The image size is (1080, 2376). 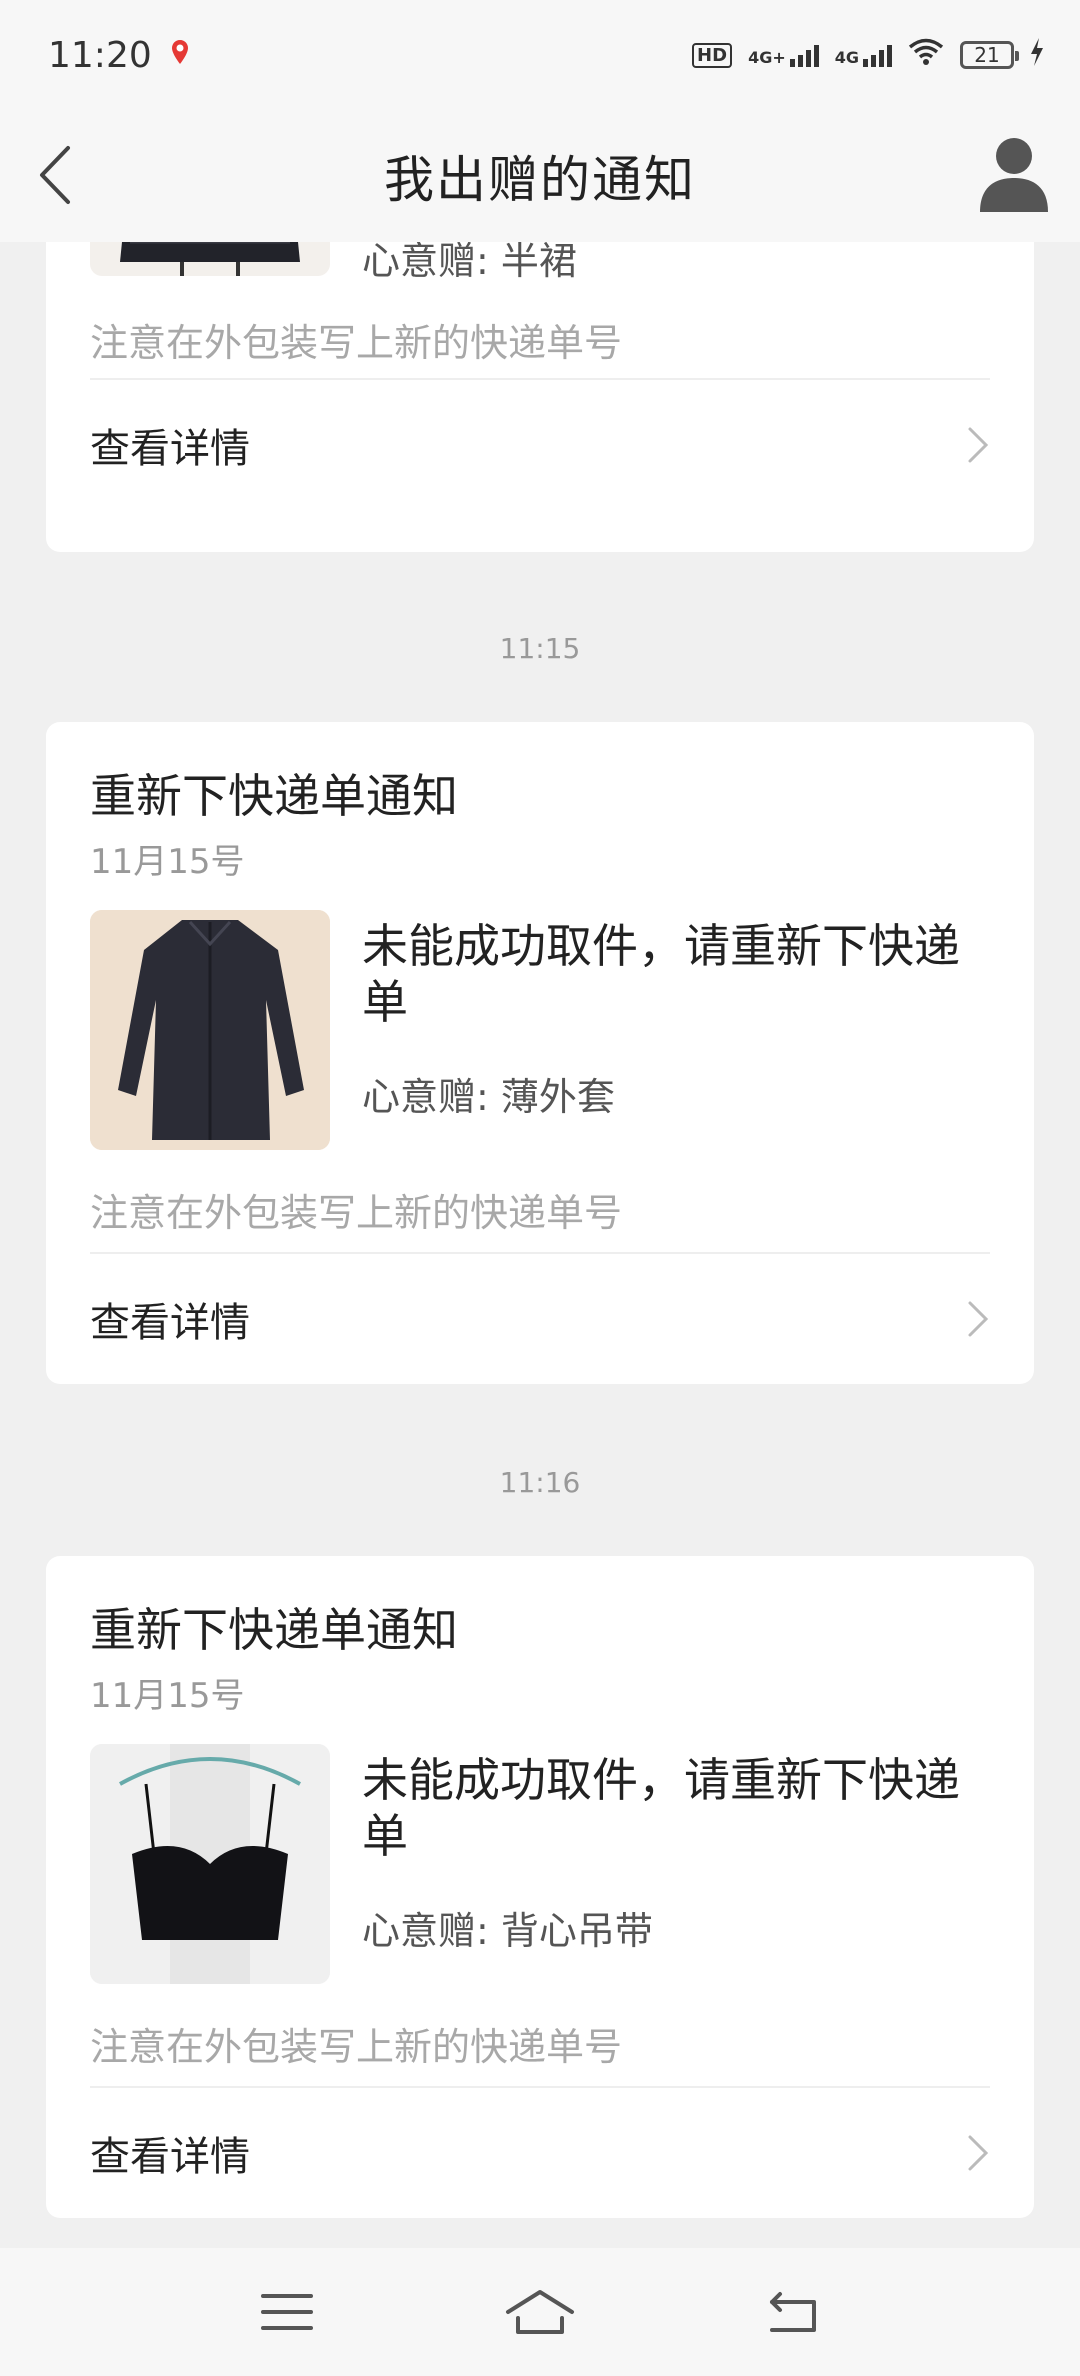 I want to click on status-time: 11:20, so click(x=100, y=55).